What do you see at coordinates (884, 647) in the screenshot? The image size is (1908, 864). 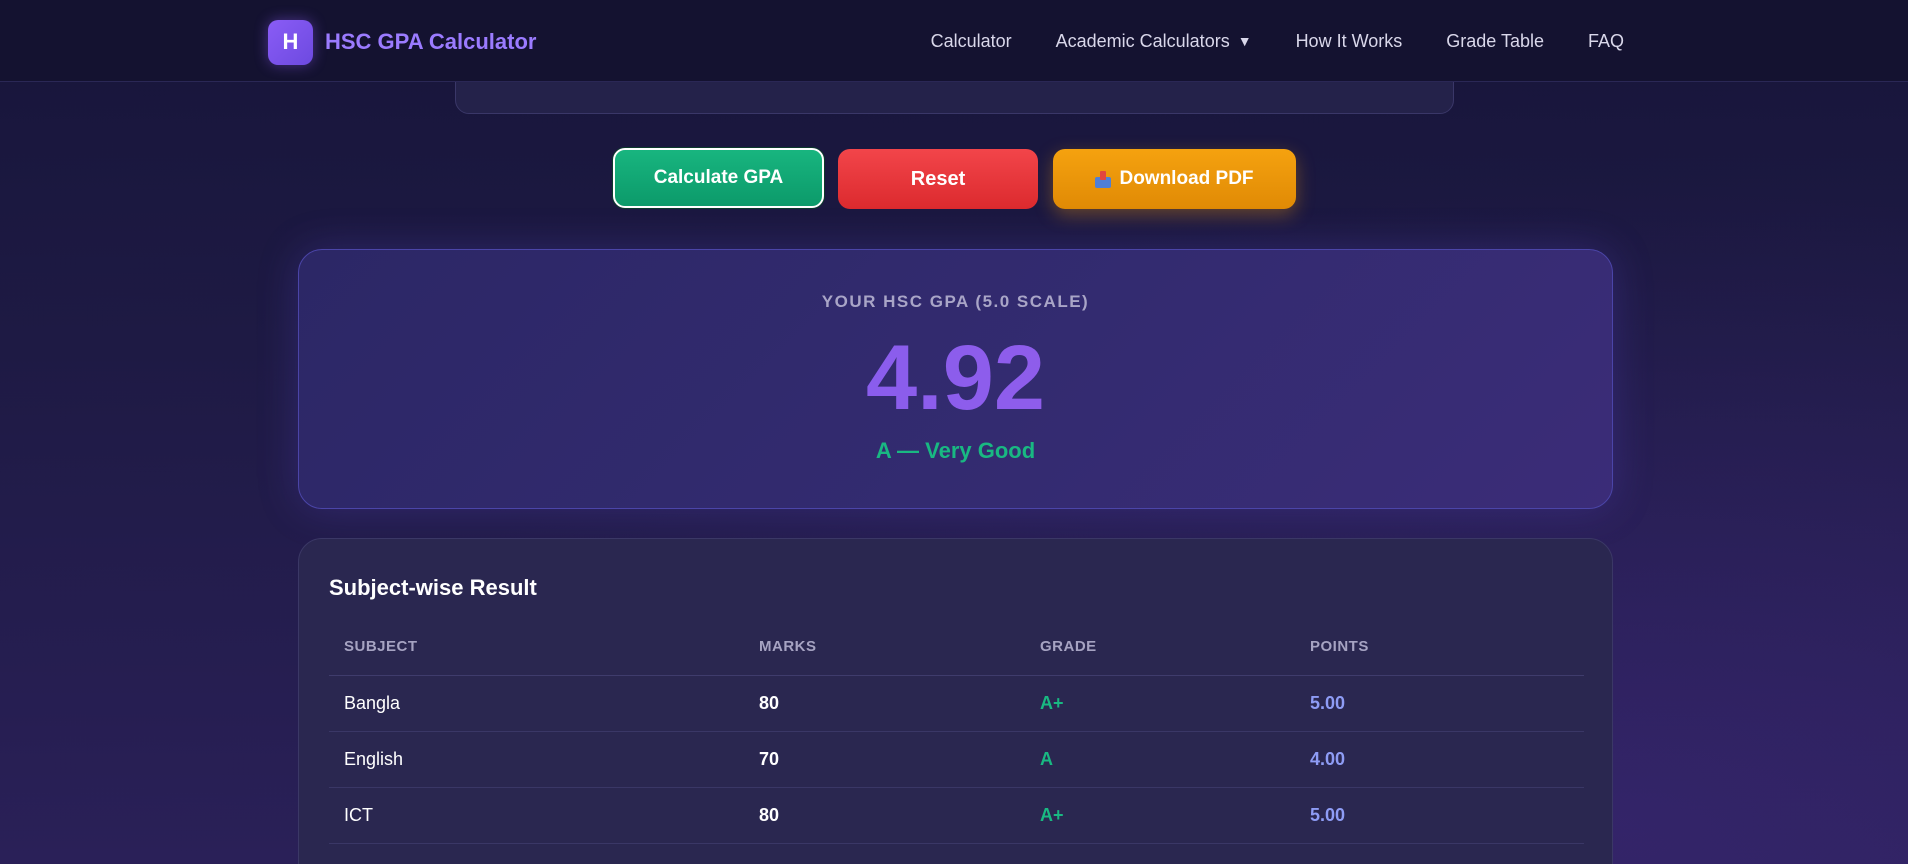 I see `column-header-marks: MARKS` at bounding box center [884, 647].